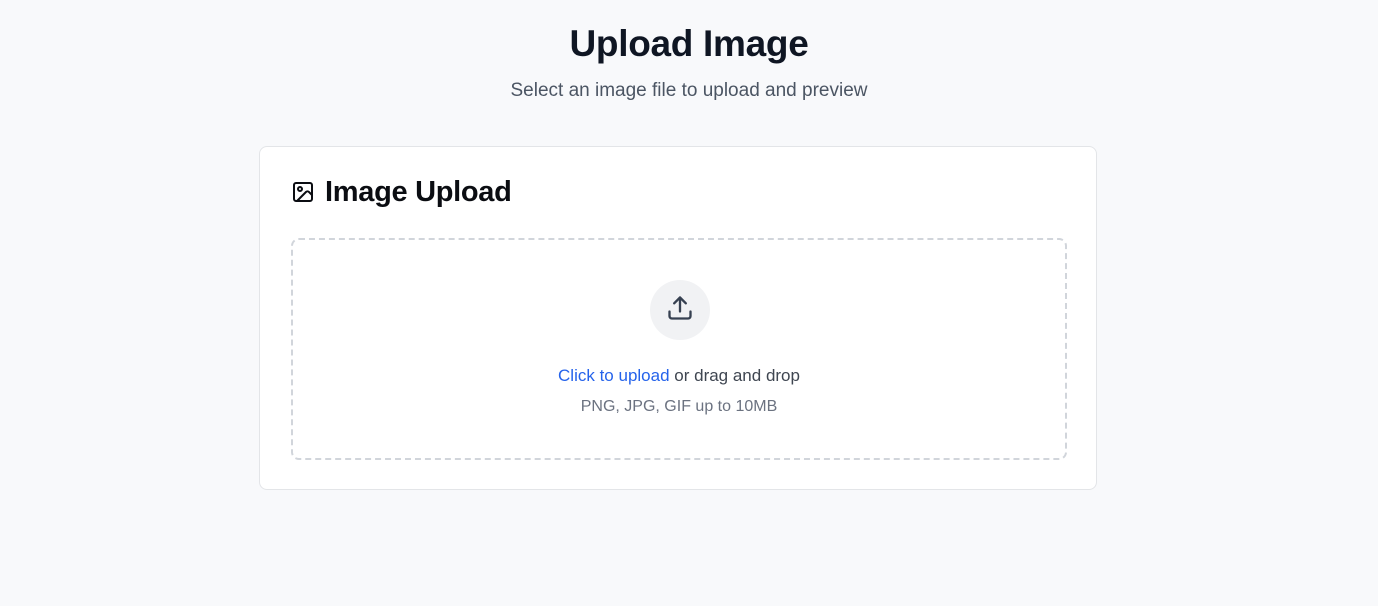 This screenshot has height=606, width=1378. What do you see at coordinates (303, 192) in the screenshot?
I see `image-icon` at bounding box center [303, 192].